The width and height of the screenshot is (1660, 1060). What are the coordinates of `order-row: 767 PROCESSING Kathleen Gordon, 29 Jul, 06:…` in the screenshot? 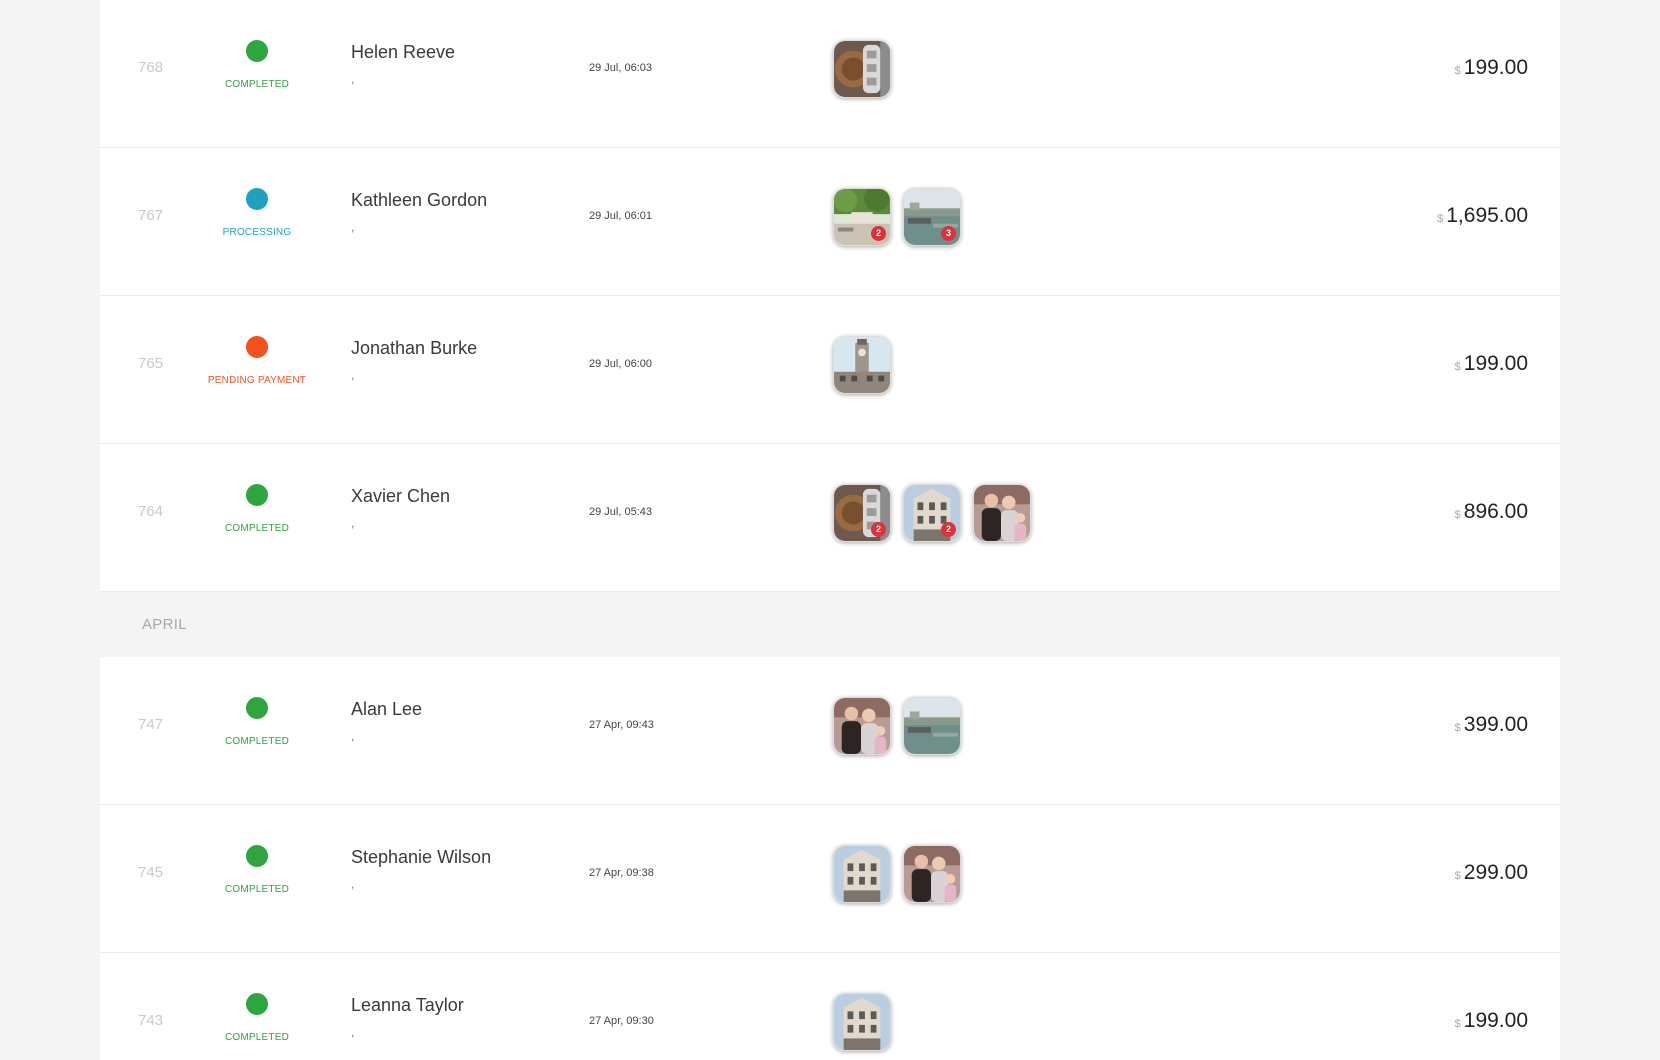 It's located at (830, 222).